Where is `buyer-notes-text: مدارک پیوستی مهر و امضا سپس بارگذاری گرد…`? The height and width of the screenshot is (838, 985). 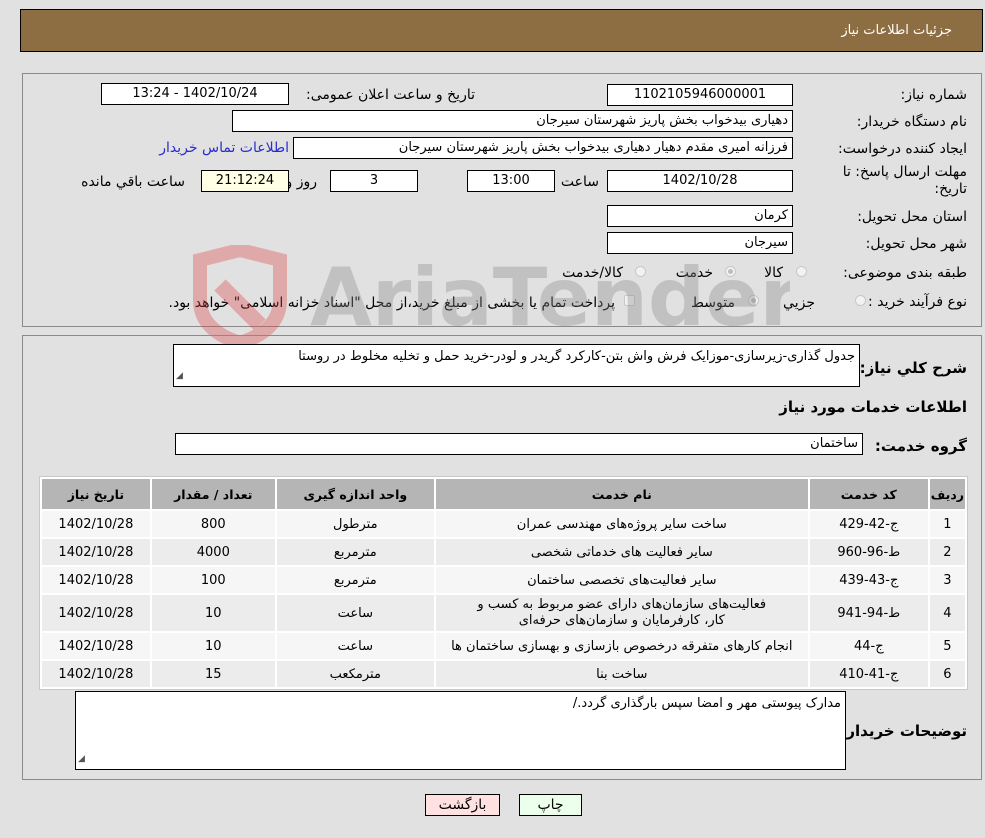
buyer-notes-text: مدارک پیوستی مهر و امضا سپس بارگذاری گرد… is located at coordinates (706, 703).